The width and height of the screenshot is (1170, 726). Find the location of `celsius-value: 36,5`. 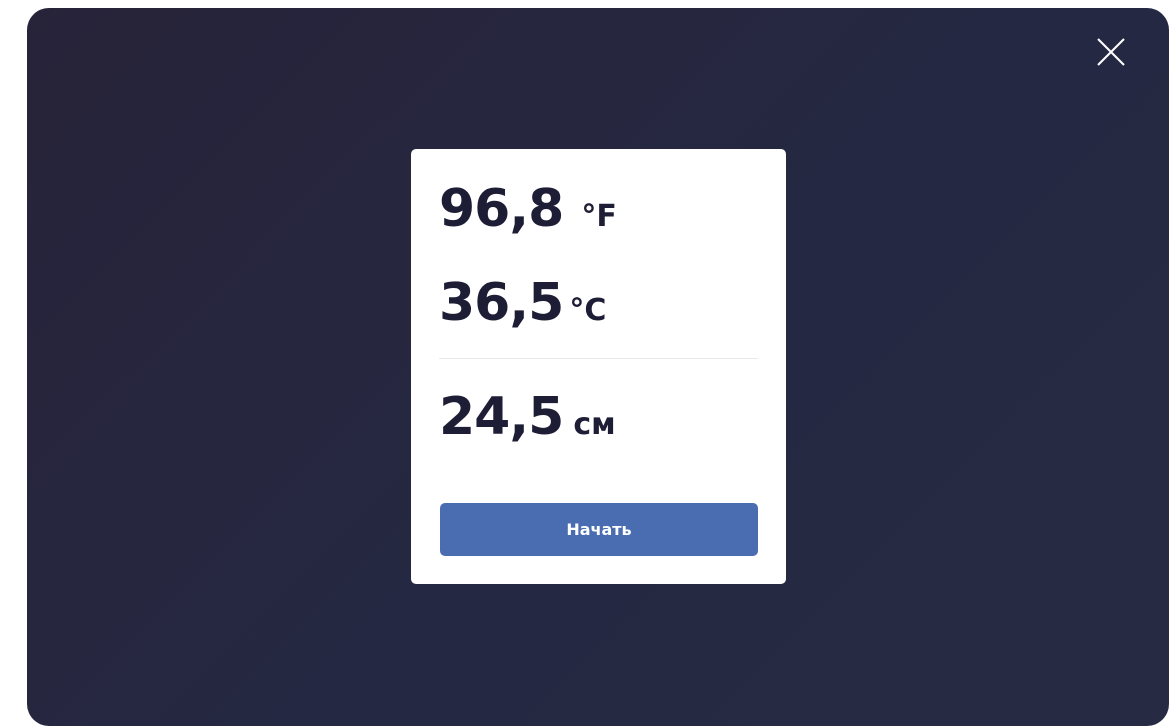

celsius-value: 36,5 is located at coordinates (501, 303).